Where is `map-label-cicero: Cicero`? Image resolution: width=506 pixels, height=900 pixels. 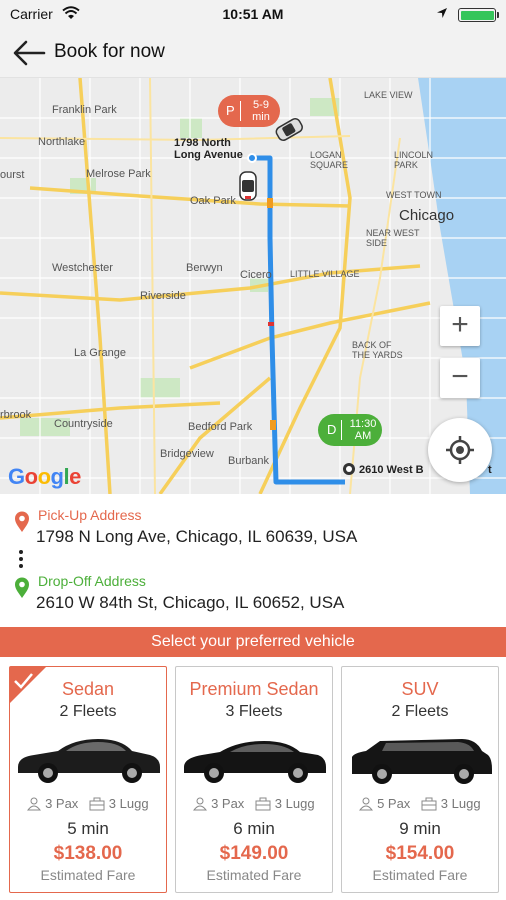
map-label-cicero: Cicero is located at coordinates (256, 275).